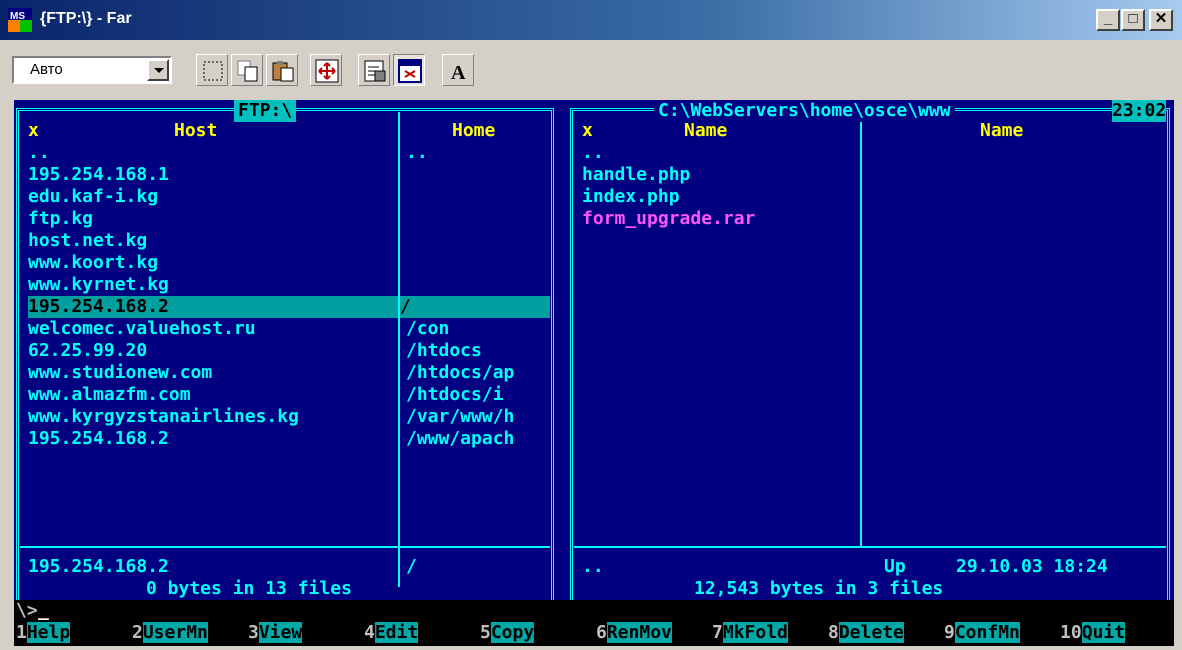  What do you see at coordinates (27, 610) in the screenshot?
I see `command-prompt: \>` at bounding box center [27, 610].